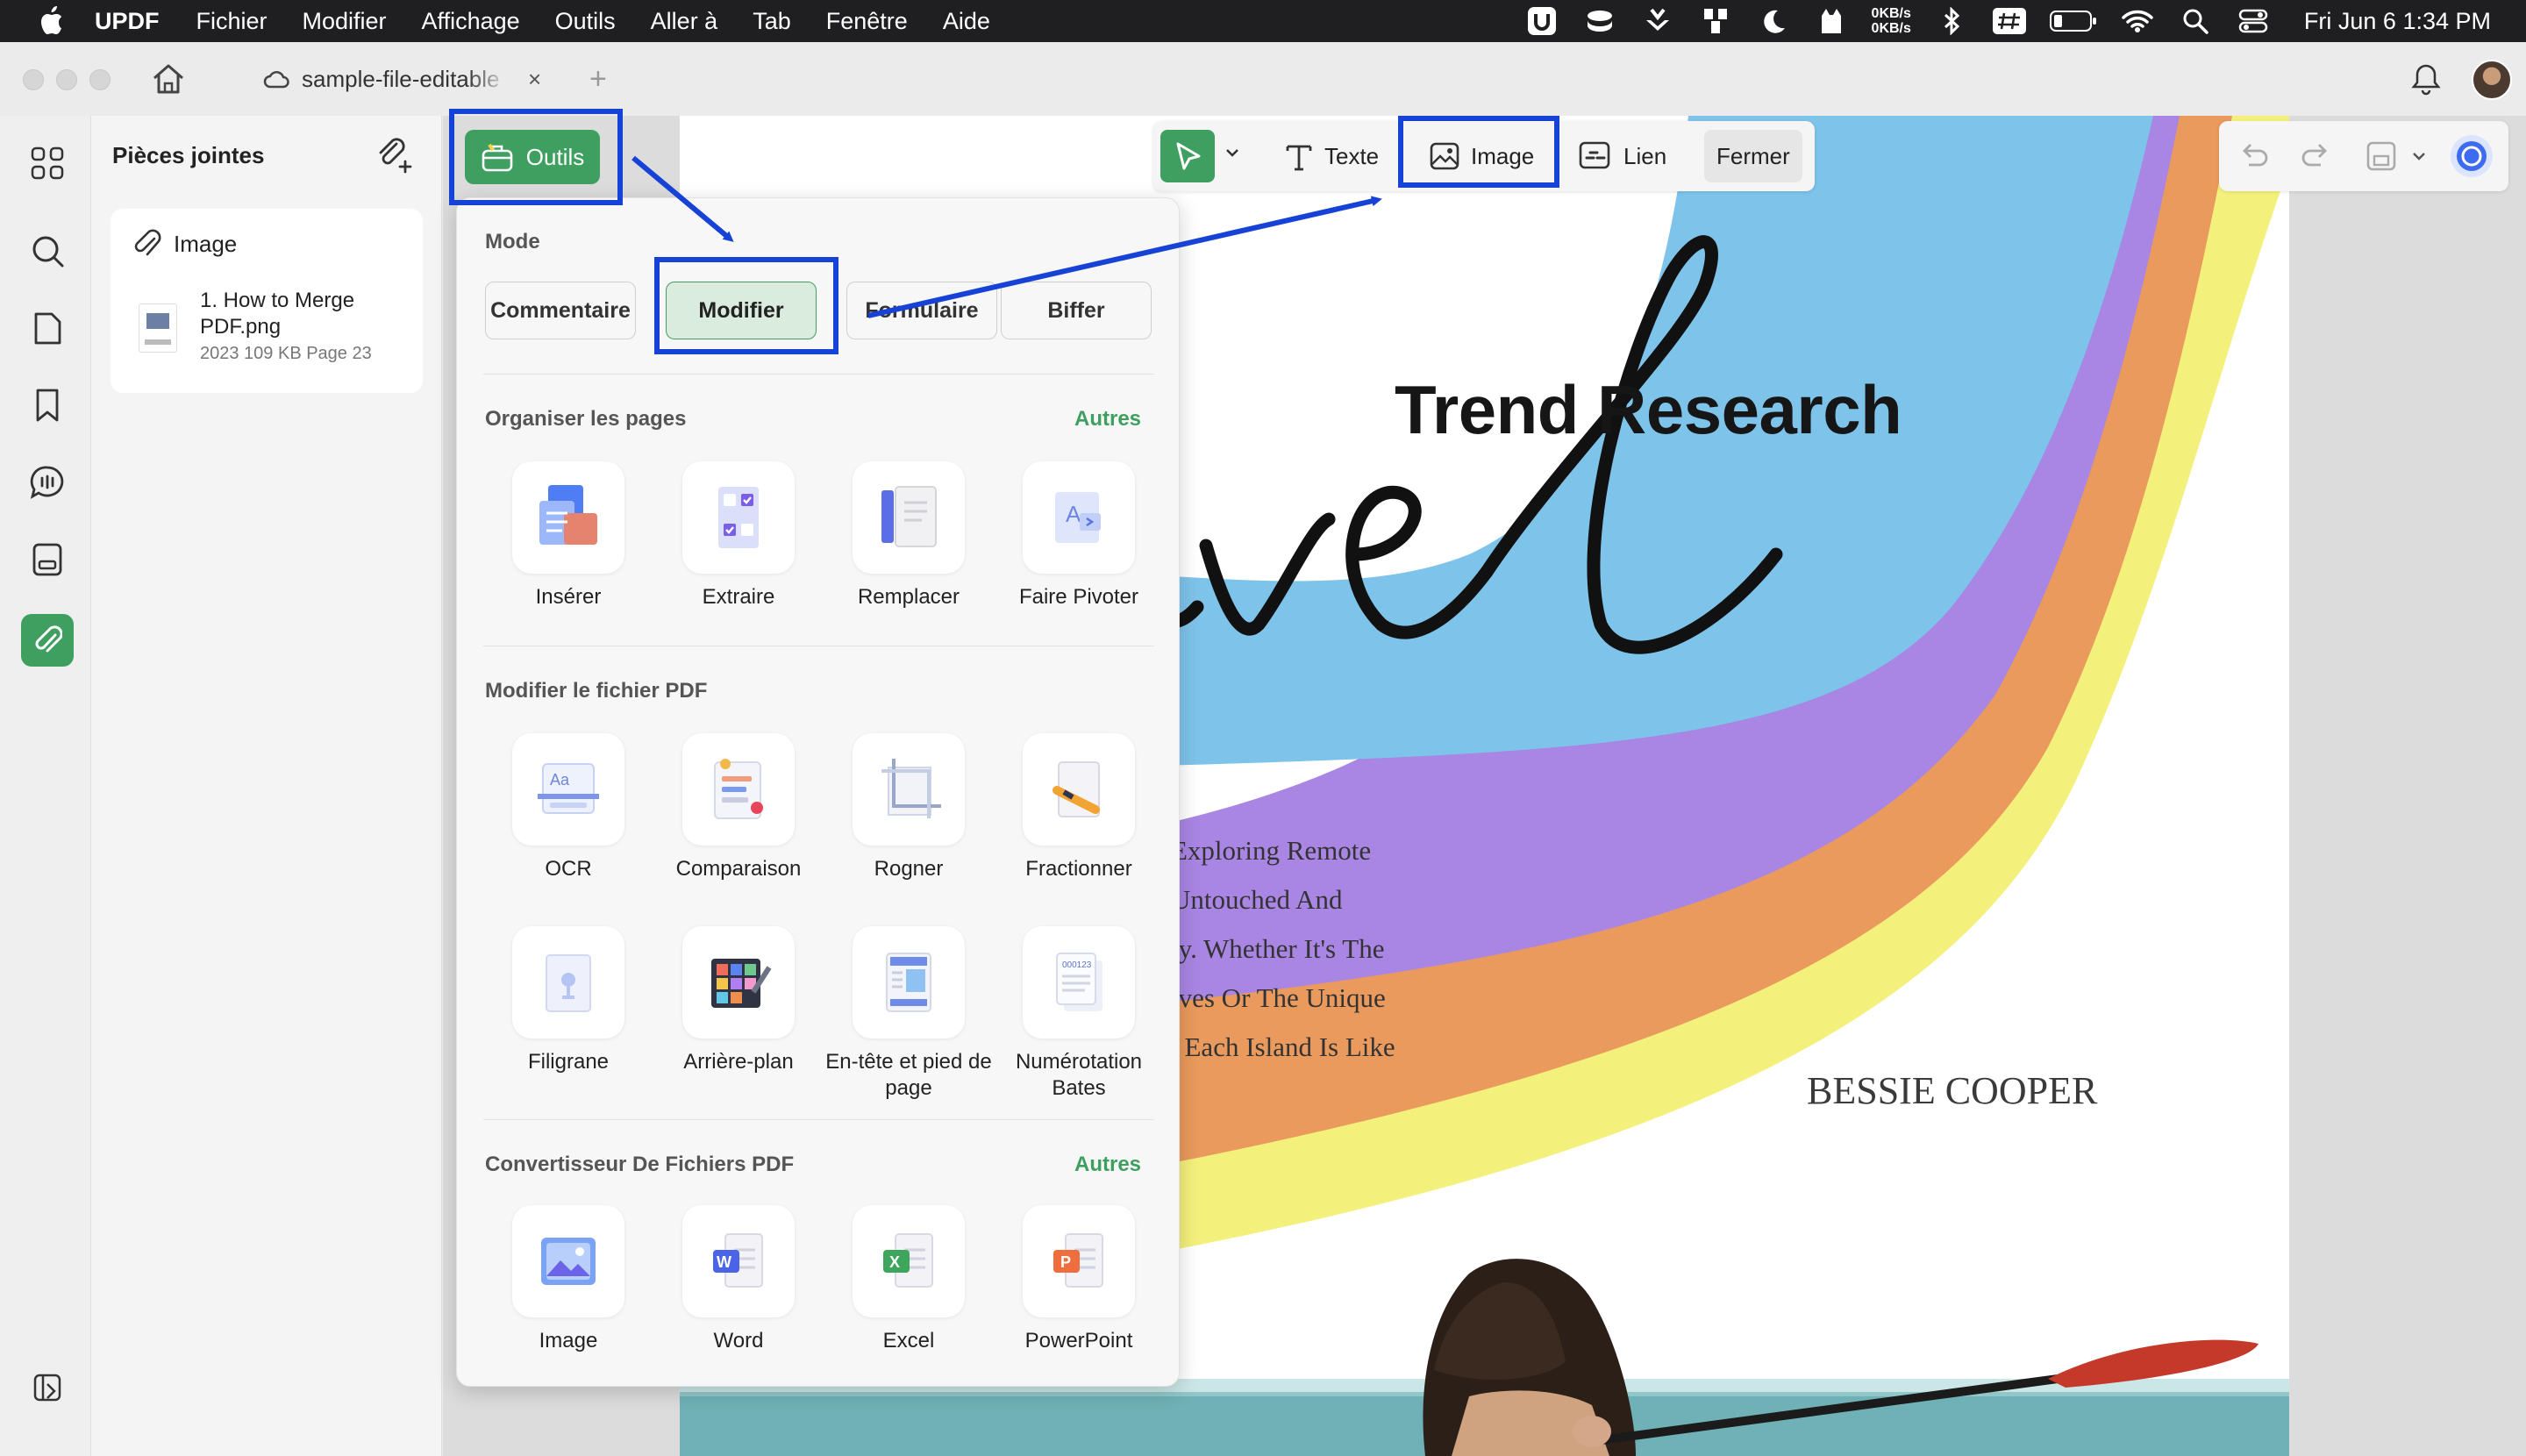 Image resolution: width=2526 pixels, height=1456 pixels. I want to click on cat-icon, so click(1831, 21).